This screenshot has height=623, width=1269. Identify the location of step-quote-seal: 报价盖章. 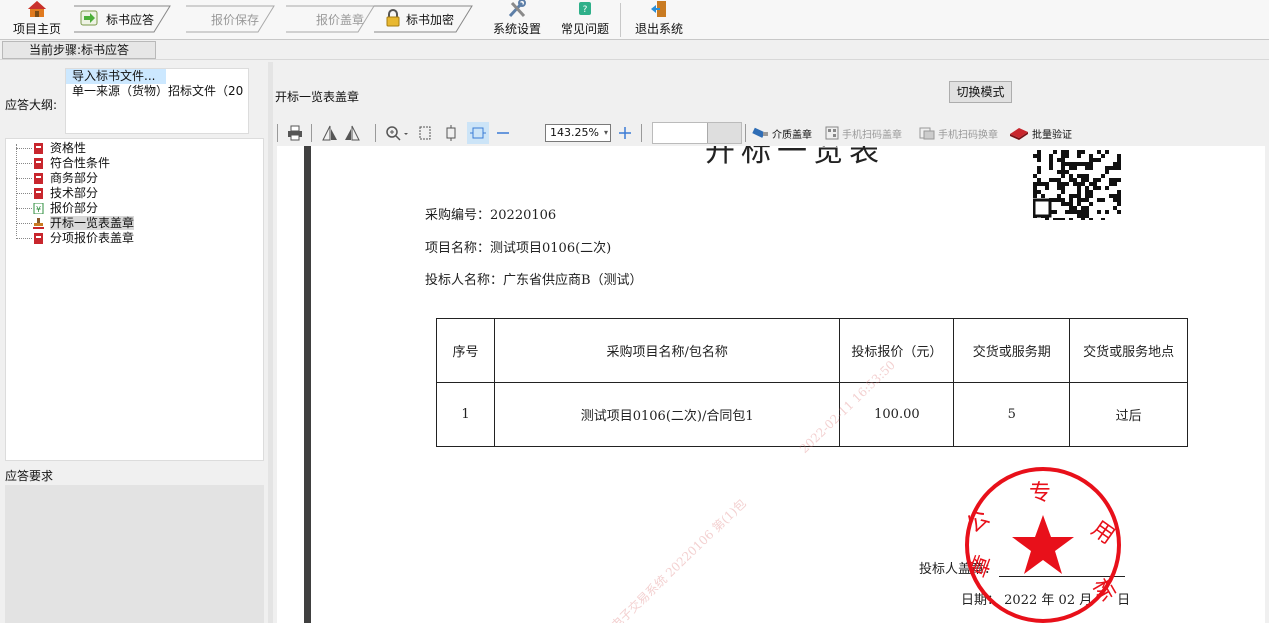
(332, 19).